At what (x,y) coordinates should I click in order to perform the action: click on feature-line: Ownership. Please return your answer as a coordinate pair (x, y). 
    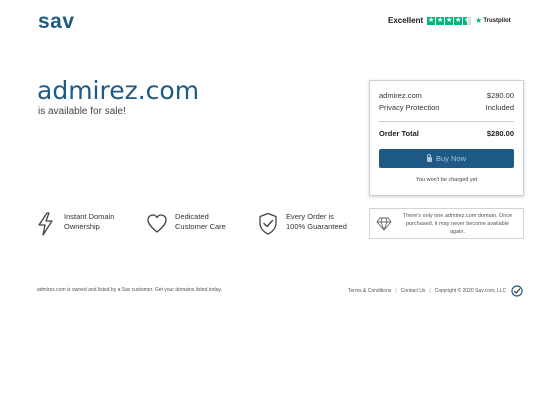
    Looking at the image, I should click on (82, 226).